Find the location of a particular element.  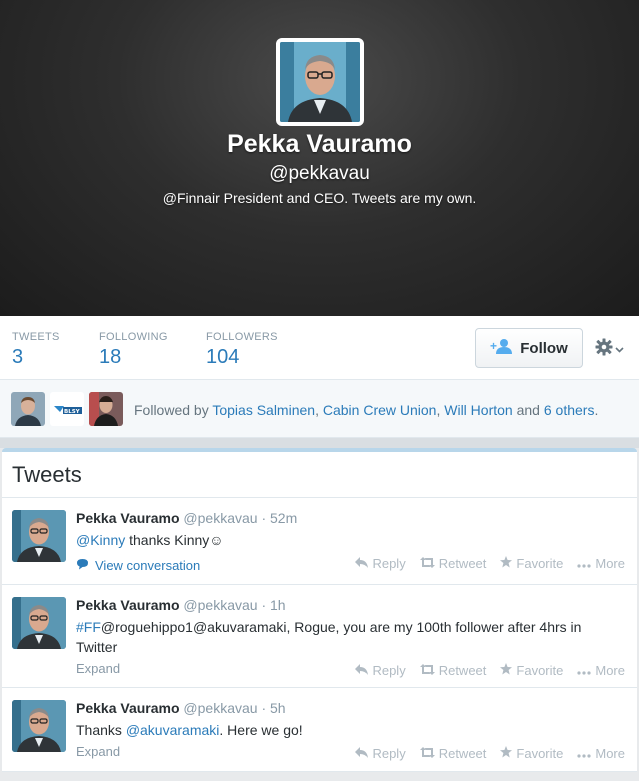

followed-by-period: . is located at coordinates (596, 410).